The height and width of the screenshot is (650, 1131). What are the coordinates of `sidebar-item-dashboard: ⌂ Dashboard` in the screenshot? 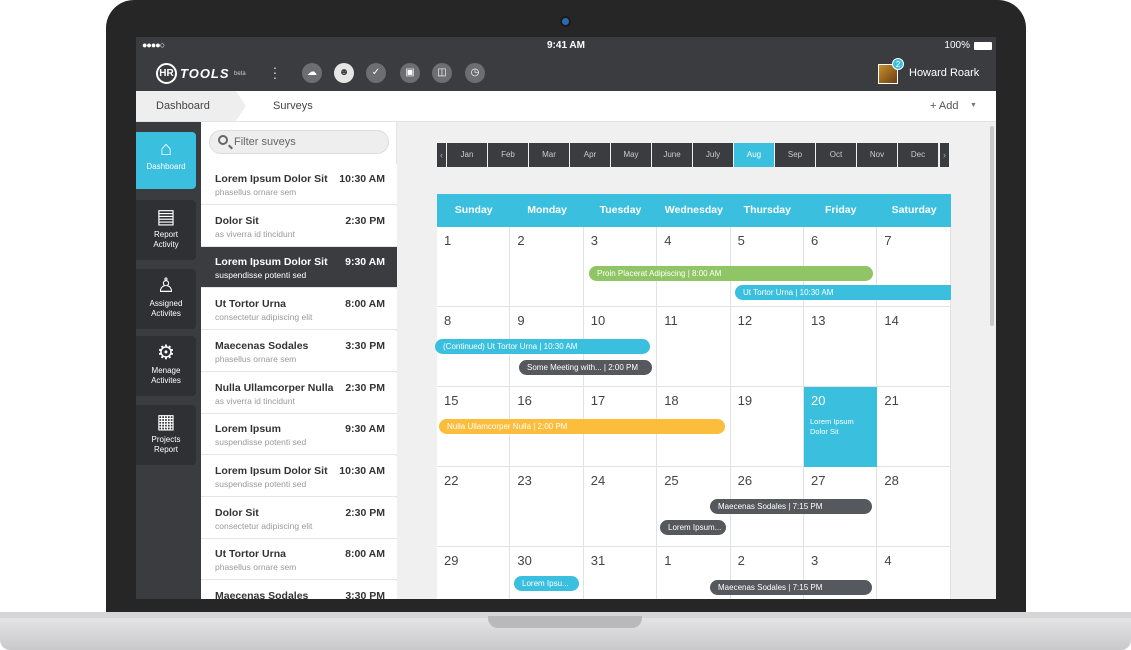 It's located at (166, 160).